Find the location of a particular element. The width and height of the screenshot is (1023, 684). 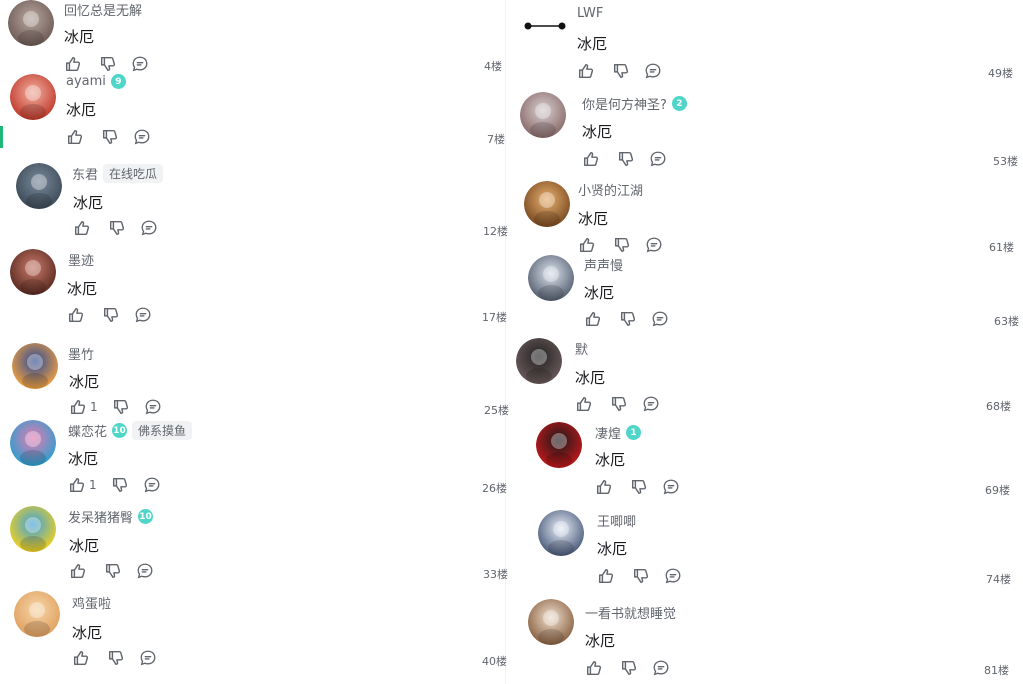

username: 回忆总是无解 is located at coordinates (103, 9).